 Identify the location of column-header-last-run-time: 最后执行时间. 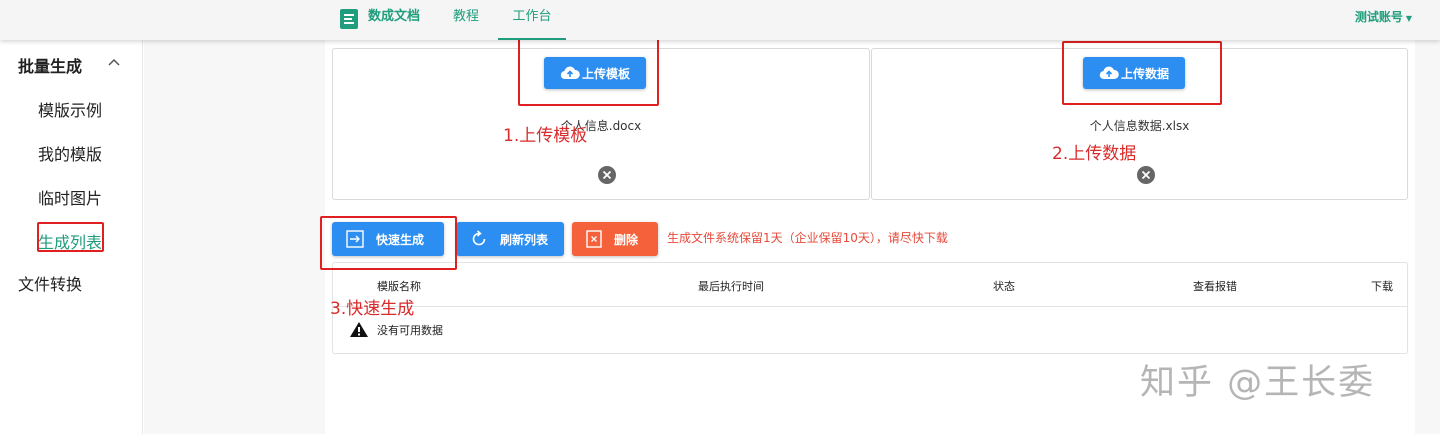
(731, 286).